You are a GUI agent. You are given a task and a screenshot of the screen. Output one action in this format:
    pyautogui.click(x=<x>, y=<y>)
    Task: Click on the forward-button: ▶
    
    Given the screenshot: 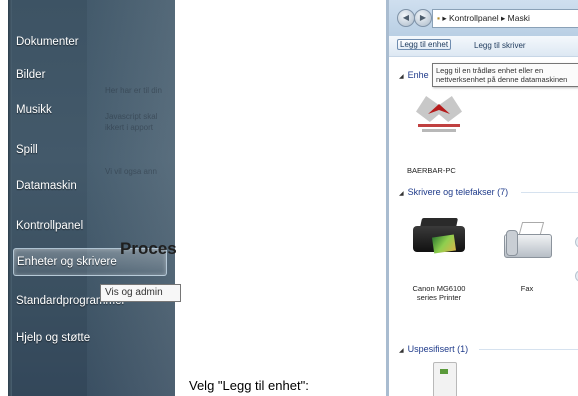 What is the action you would take?
    pyautogui.click(x=423, y=18)
    